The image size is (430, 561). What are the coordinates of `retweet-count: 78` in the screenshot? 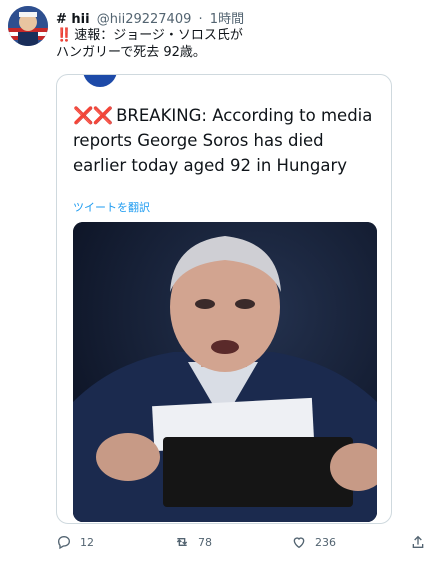 It's located at (205, 542).